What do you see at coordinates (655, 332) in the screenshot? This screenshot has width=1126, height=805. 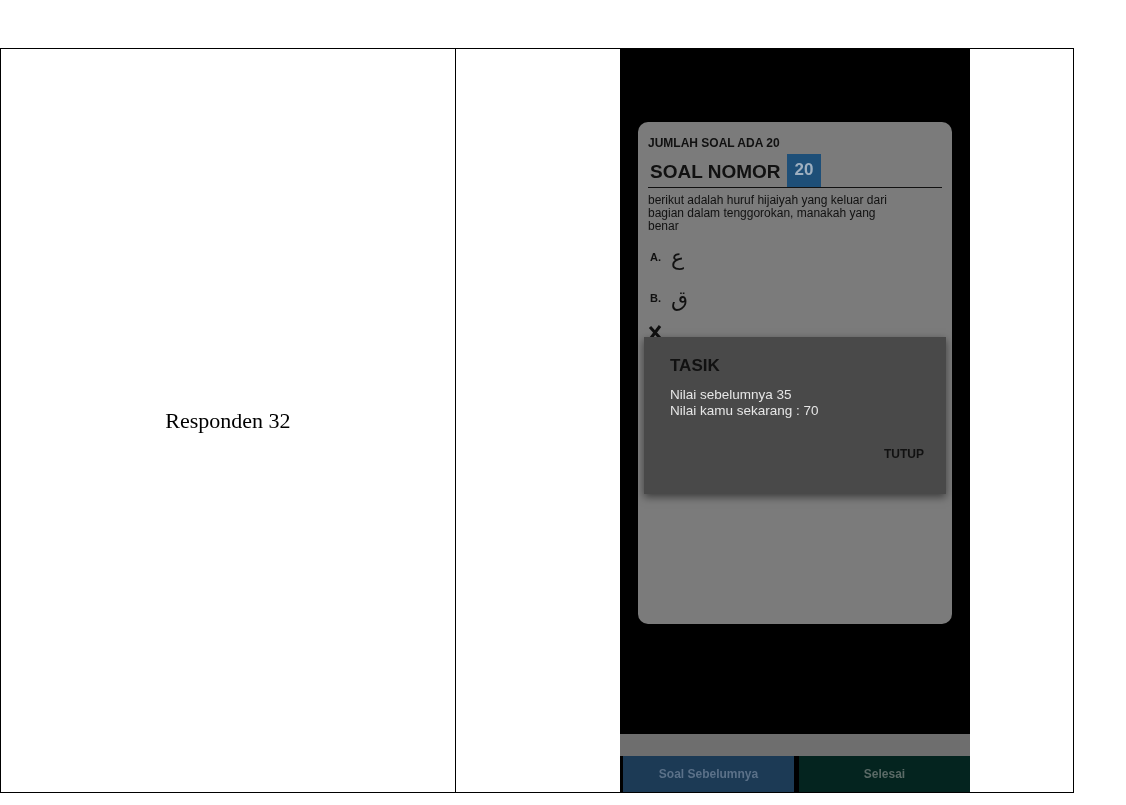 I see `cross-icon` at bounding box center [655, 332].